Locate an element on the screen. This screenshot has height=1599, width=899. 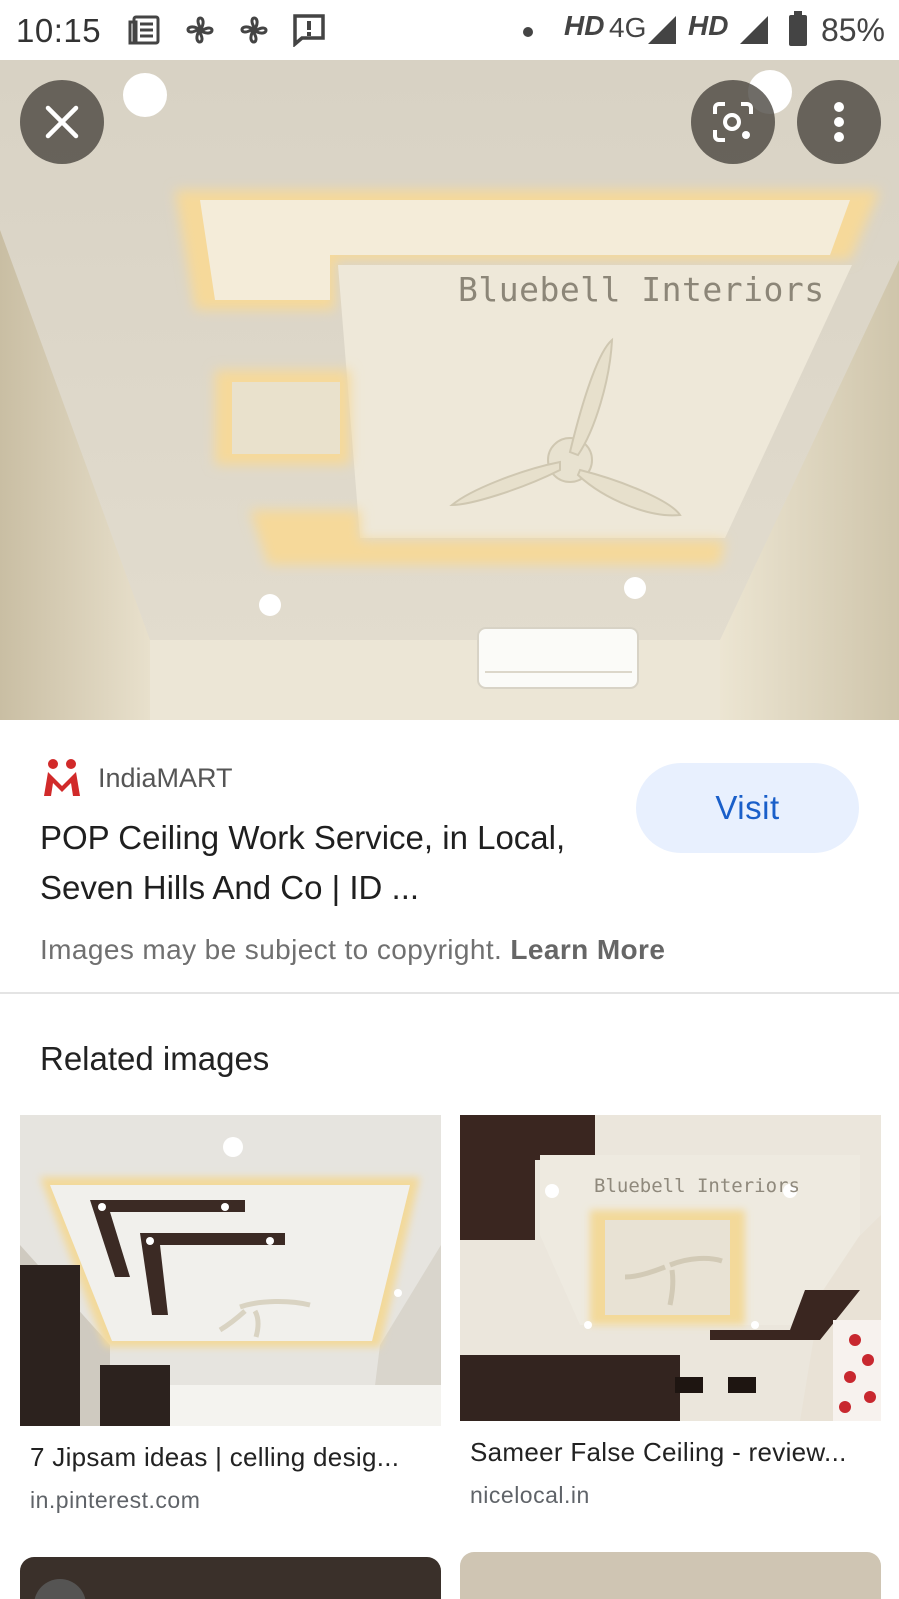
close-button is located at coordinates (62, 122).